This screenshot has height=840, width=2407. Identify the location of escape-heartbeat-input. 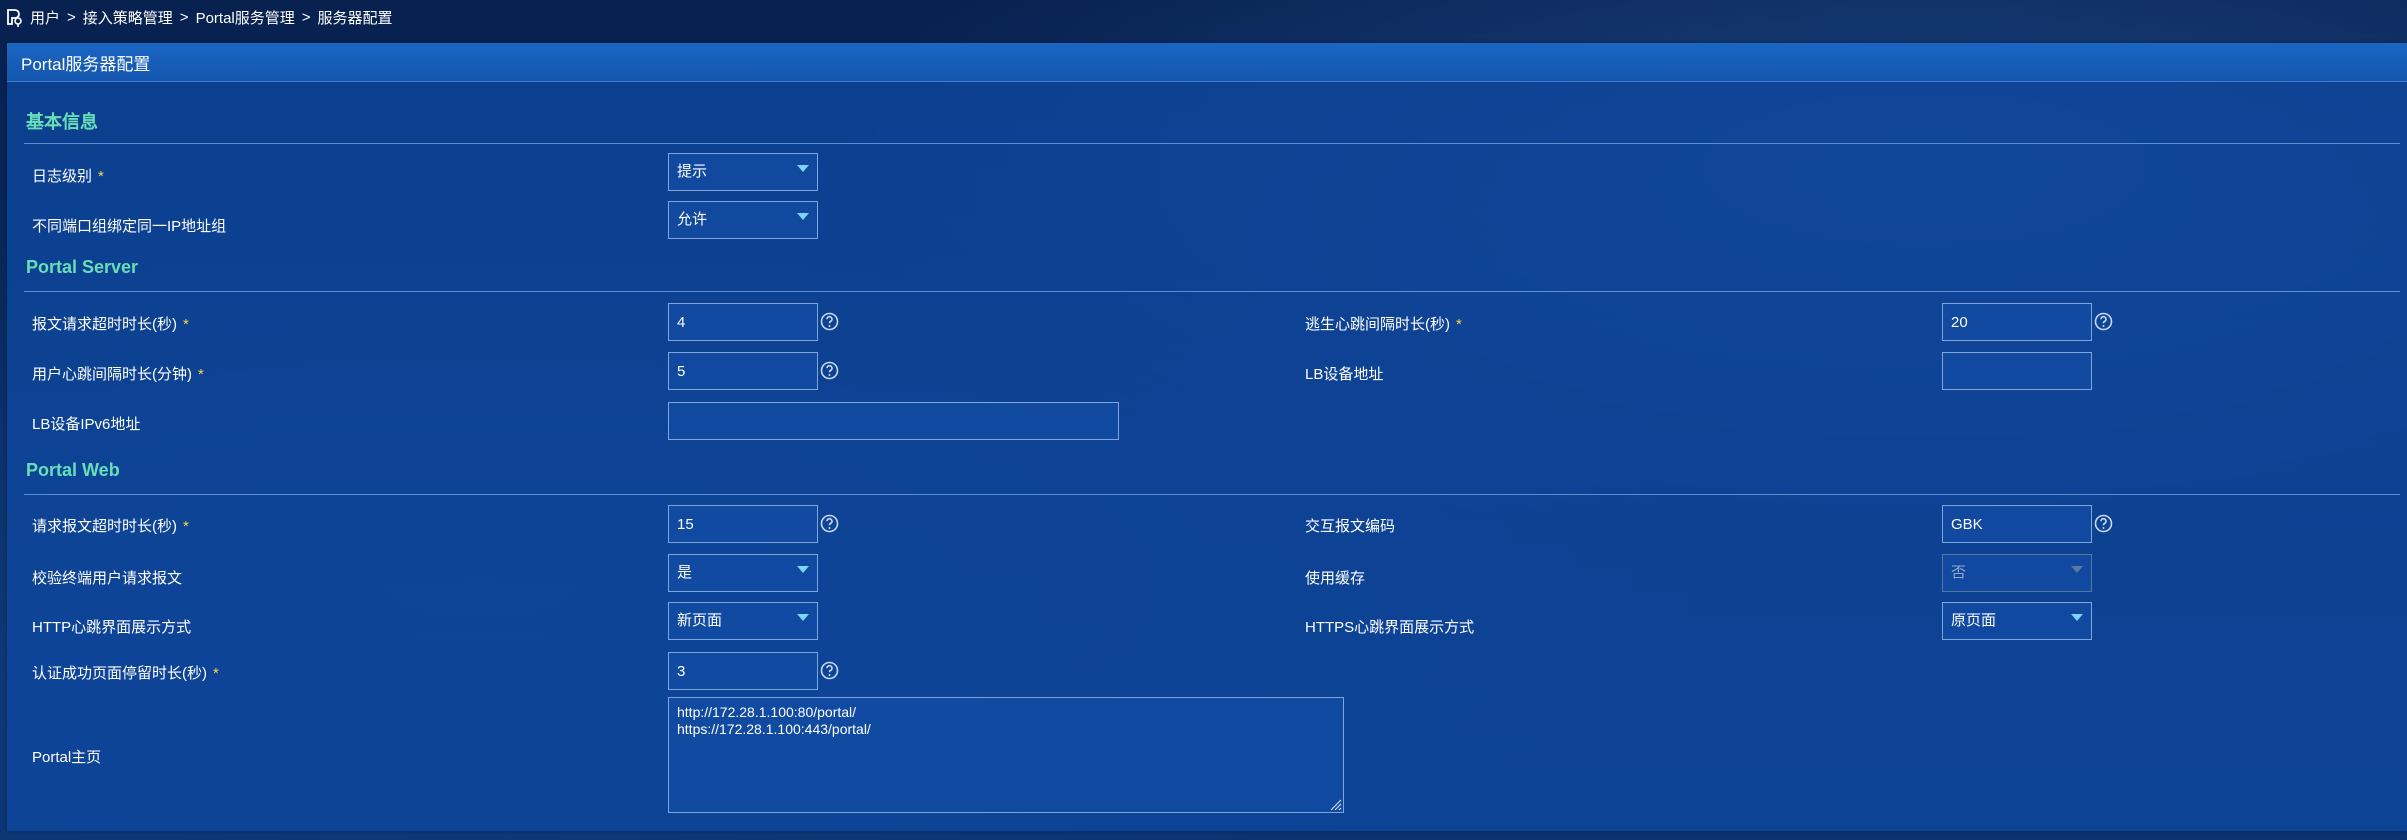
(2017, 322).